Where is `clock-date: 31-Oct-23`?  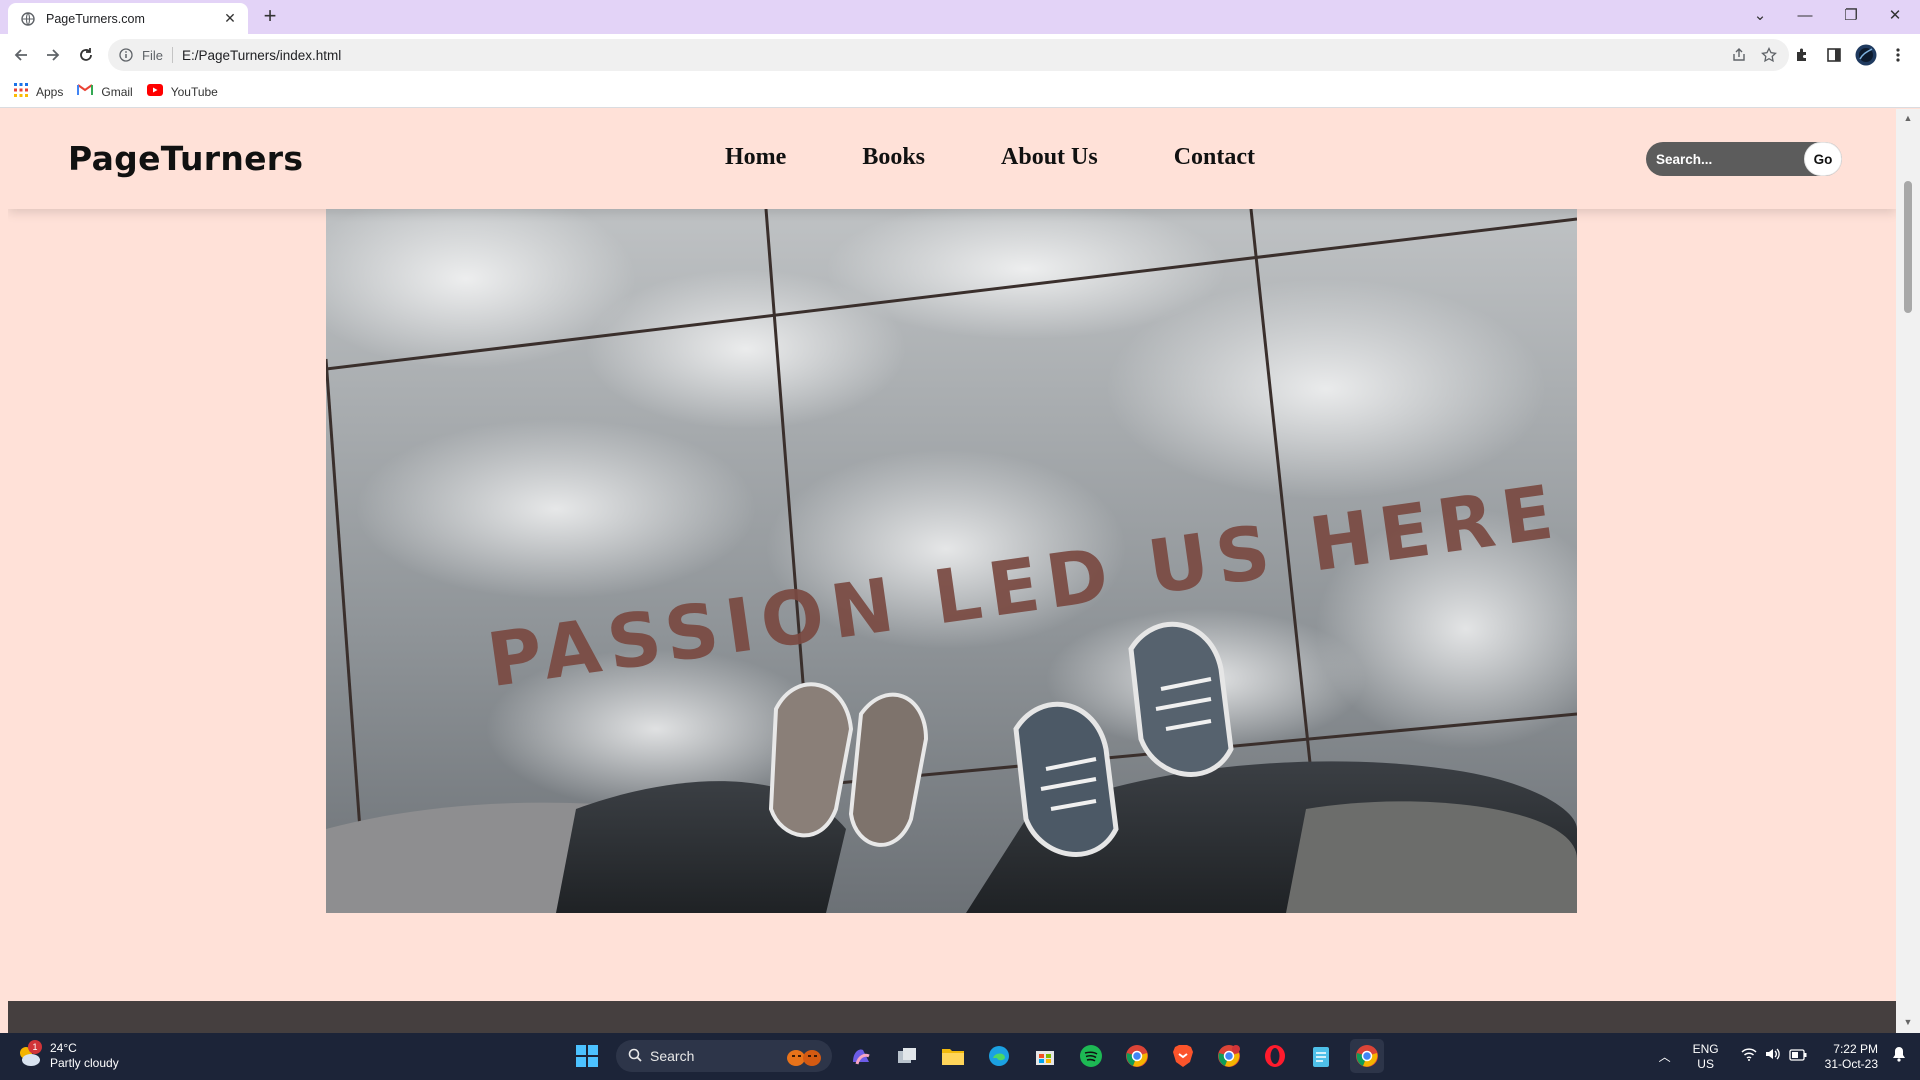 clock-date: 31-Oct-23 is located at coordinates (1851, 1063).